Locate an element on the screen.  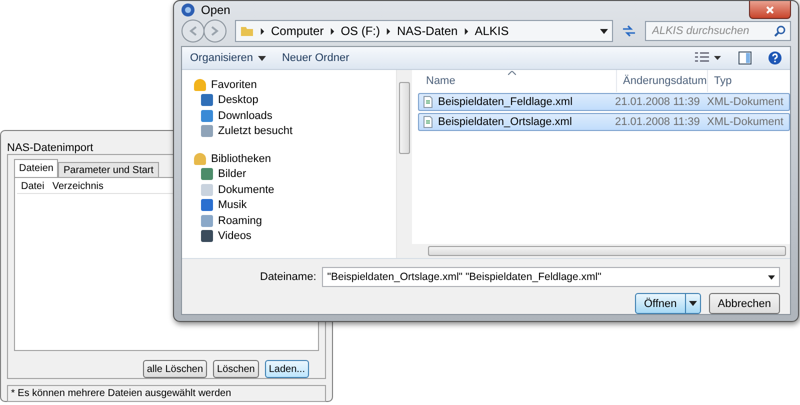
close-button is located at coordinates (770, 10).